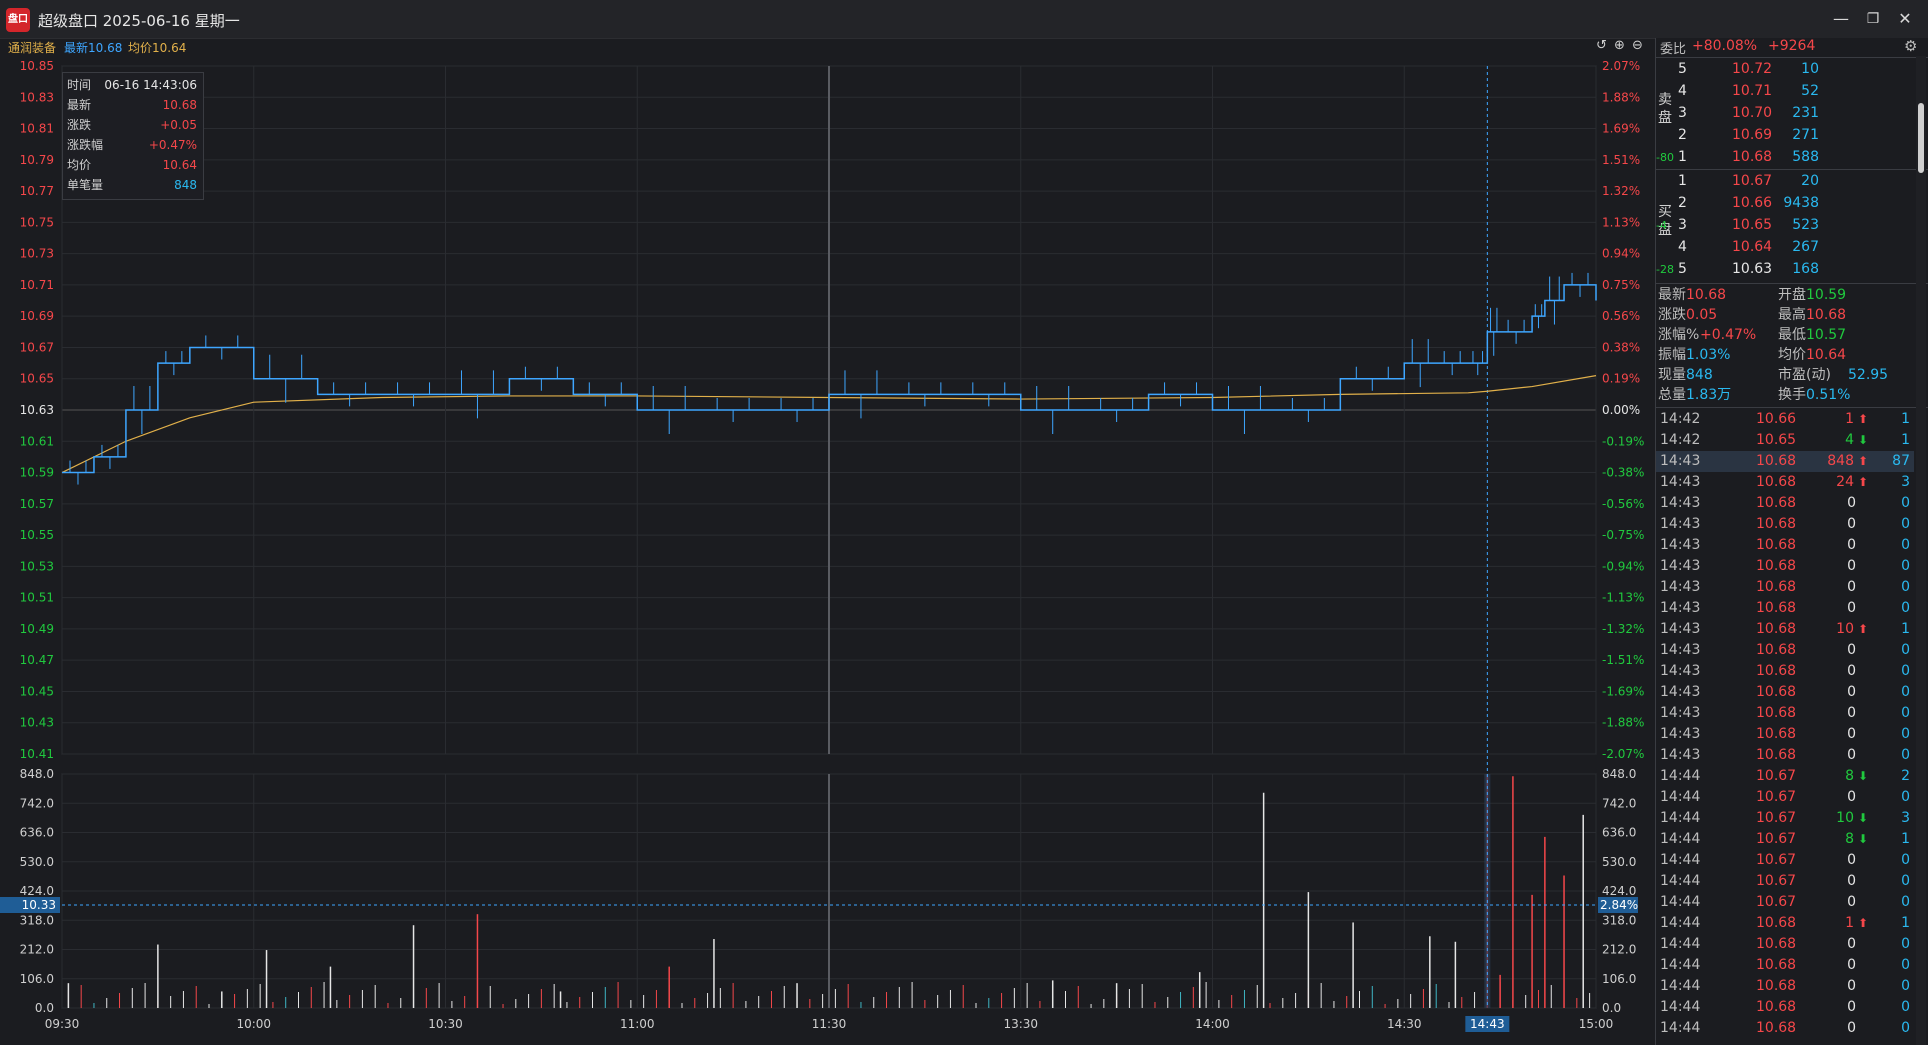 Image resolution: width=1928 pixels, height=1045 pixels. I want to click on tick-trade-row: 14:44 10.67 8 ⬇ 1, so click(1785, 839).